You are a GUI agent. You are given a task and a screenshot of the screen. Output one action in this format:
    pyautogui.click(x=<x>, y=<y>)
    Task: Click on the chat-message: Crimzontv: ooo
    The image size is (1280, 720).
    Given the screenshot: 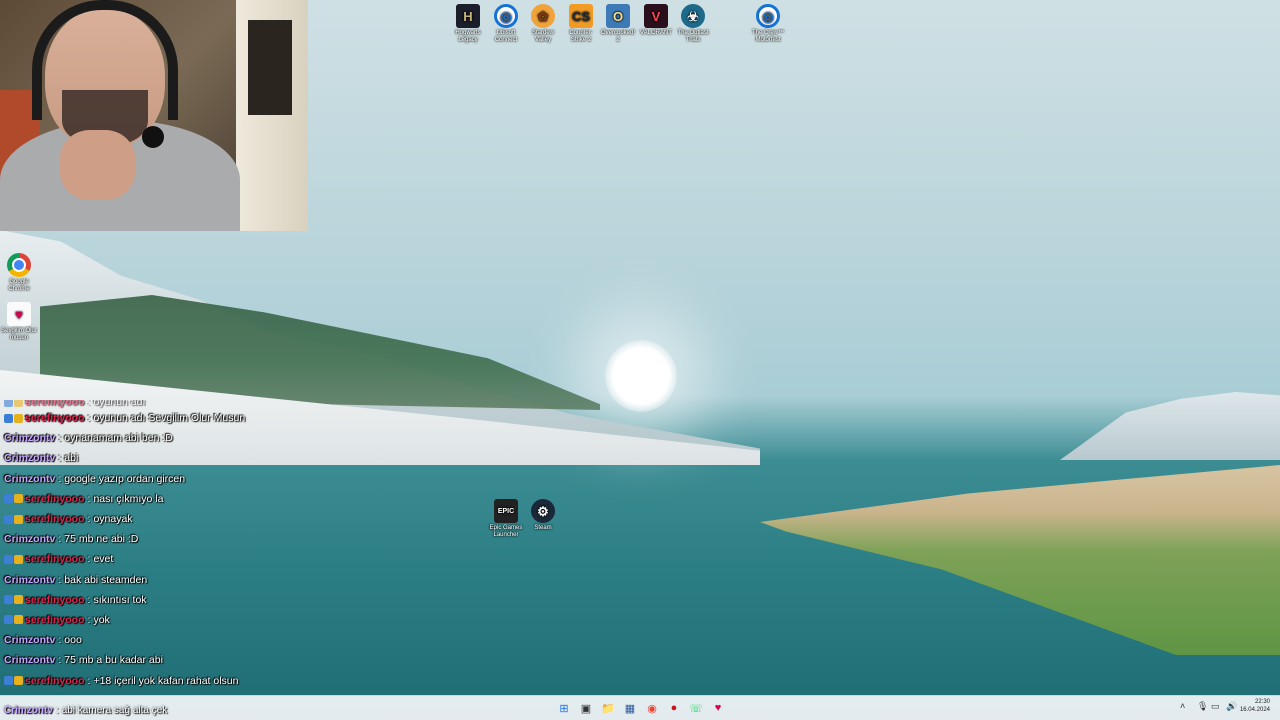 What is the action you would take?
    pyautogui.click(x=260, y=640)
    